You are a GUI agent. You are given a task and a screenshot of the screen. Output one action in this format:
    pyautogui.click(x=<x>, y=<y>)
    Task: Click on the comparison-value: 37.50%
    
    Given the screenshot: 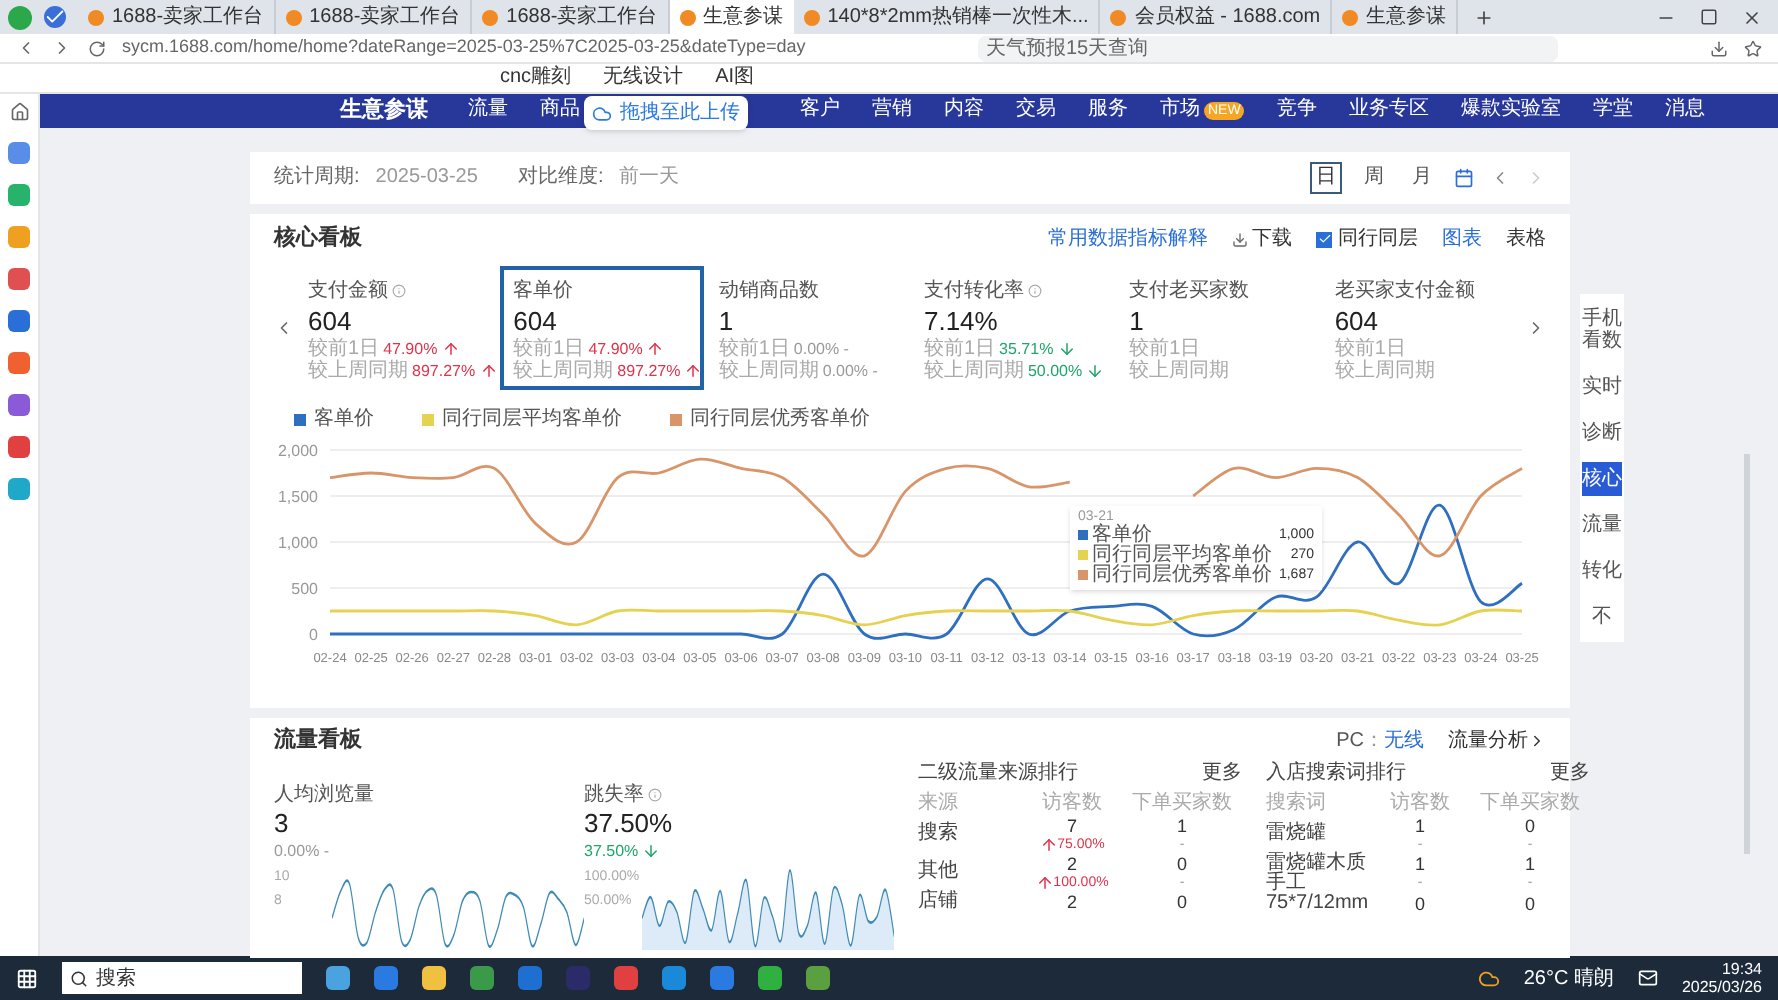 What is the action you would take?
    pyautogui.click(x=611, y=850)
    